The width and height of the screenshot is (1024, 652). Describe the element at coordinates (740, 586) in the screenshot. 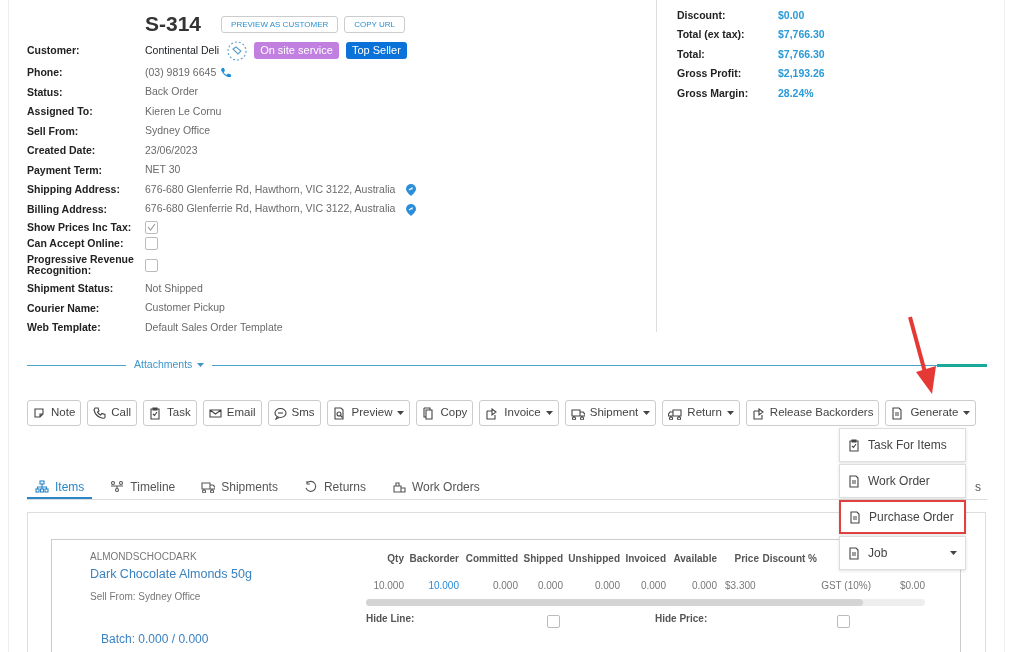

I see `table-cell-text: $3.300` at that location.